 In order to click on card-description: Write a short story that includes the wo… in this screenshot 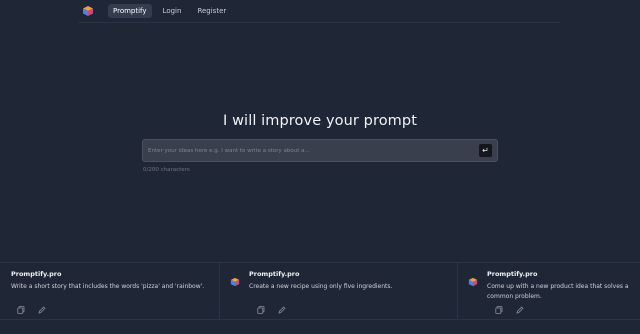, I will do `click(108, 286)`.